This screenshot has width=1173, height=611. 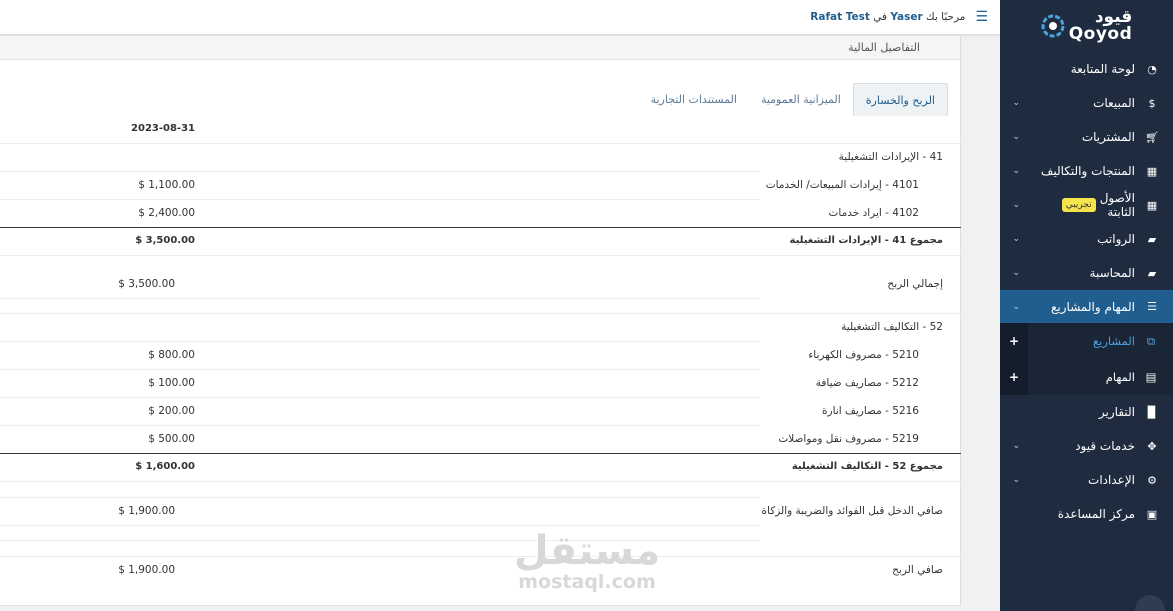 I want to click on tasks-projects-submenu: ⧉ المشاريع ▤ المهام + +, so click(x=1086, y=359).